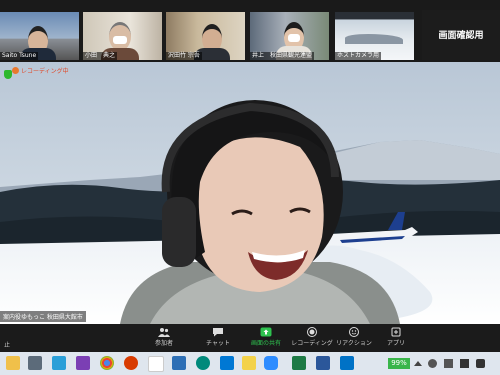 This screenshot has width=500, height=375. What do you see at coordinates (282, 56) in the screenshot?
I see `tile-name: 井上 秋田県観光連盟` at bounding box center [282, 56].